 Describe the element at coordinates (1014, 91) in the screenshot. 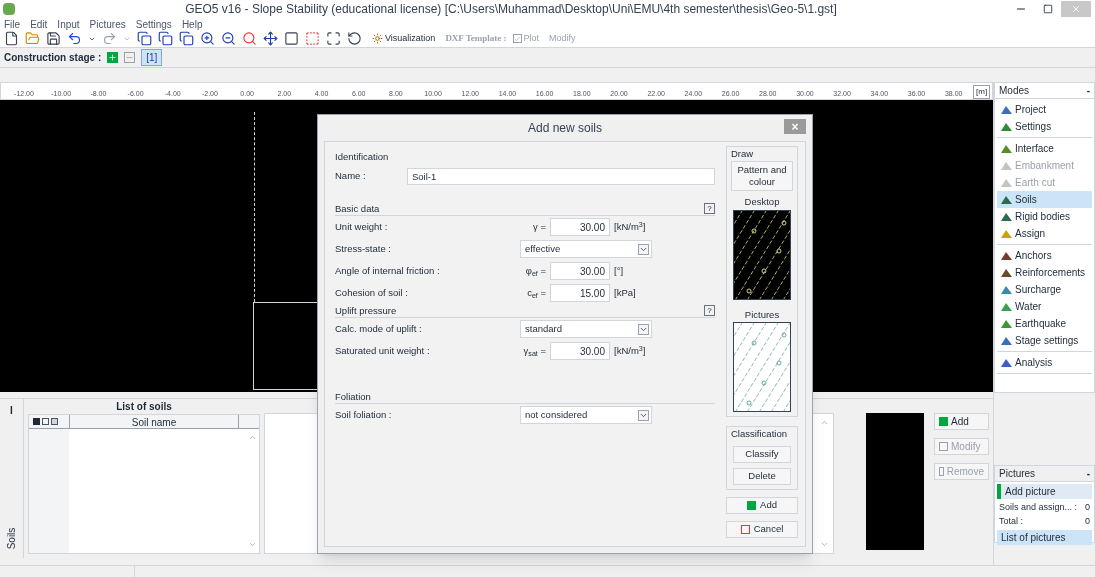

I see `panel-title: Modes` at that location.